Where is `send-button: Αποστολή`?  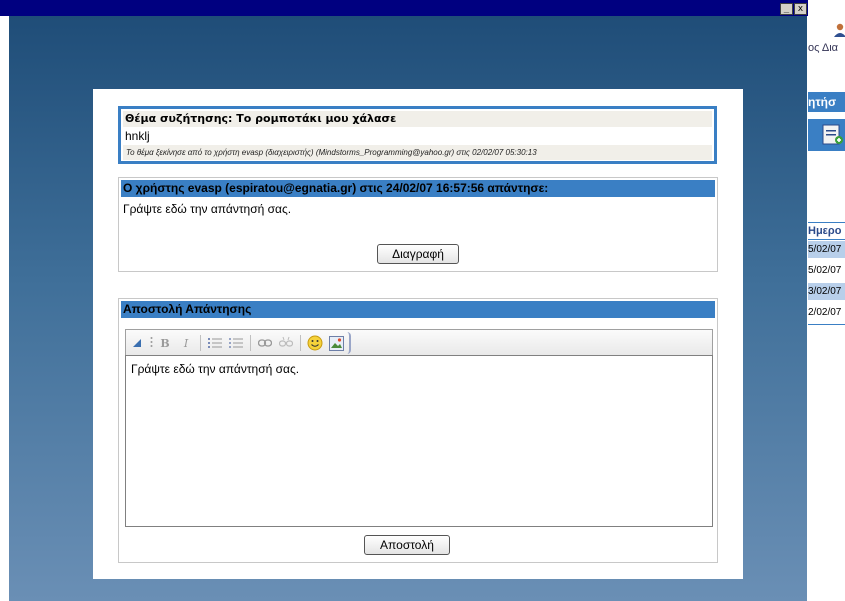
send-button: Αποστολή is located at coordinates (407, 545).